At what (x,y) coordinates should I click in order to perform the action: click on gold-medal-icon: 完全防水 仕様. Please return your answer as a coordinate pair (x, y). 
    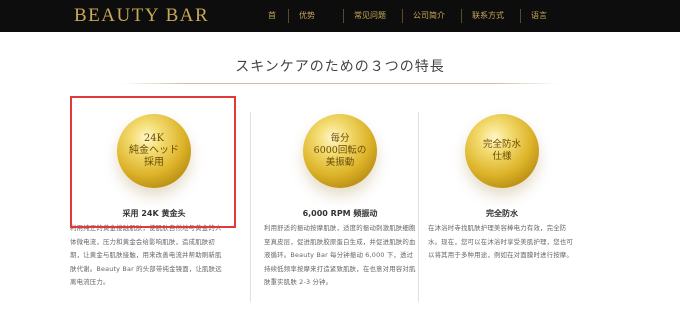
    Looking at the image, I should click on (502, 151).